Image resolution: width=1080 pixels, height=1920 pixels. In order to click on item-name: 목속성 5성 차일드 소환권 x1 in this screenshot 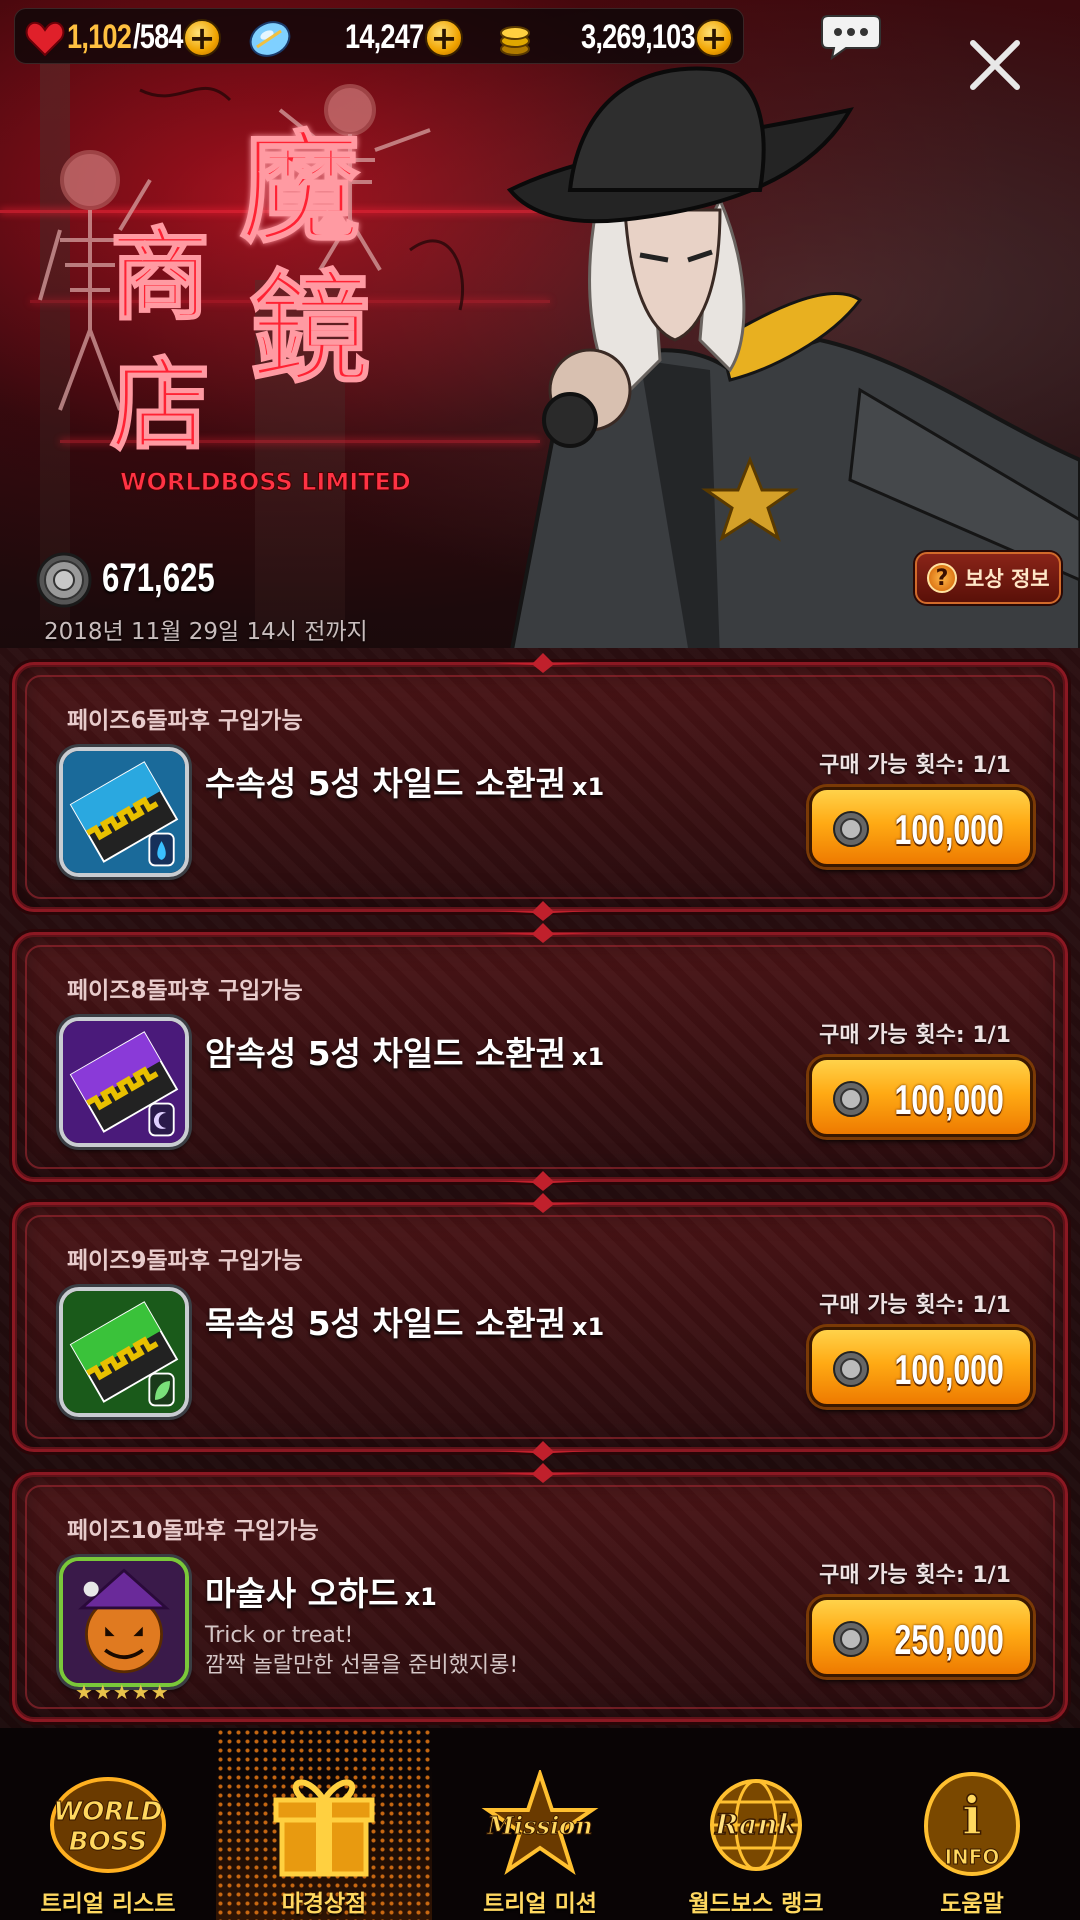, I will do `click(404, 1321)`.